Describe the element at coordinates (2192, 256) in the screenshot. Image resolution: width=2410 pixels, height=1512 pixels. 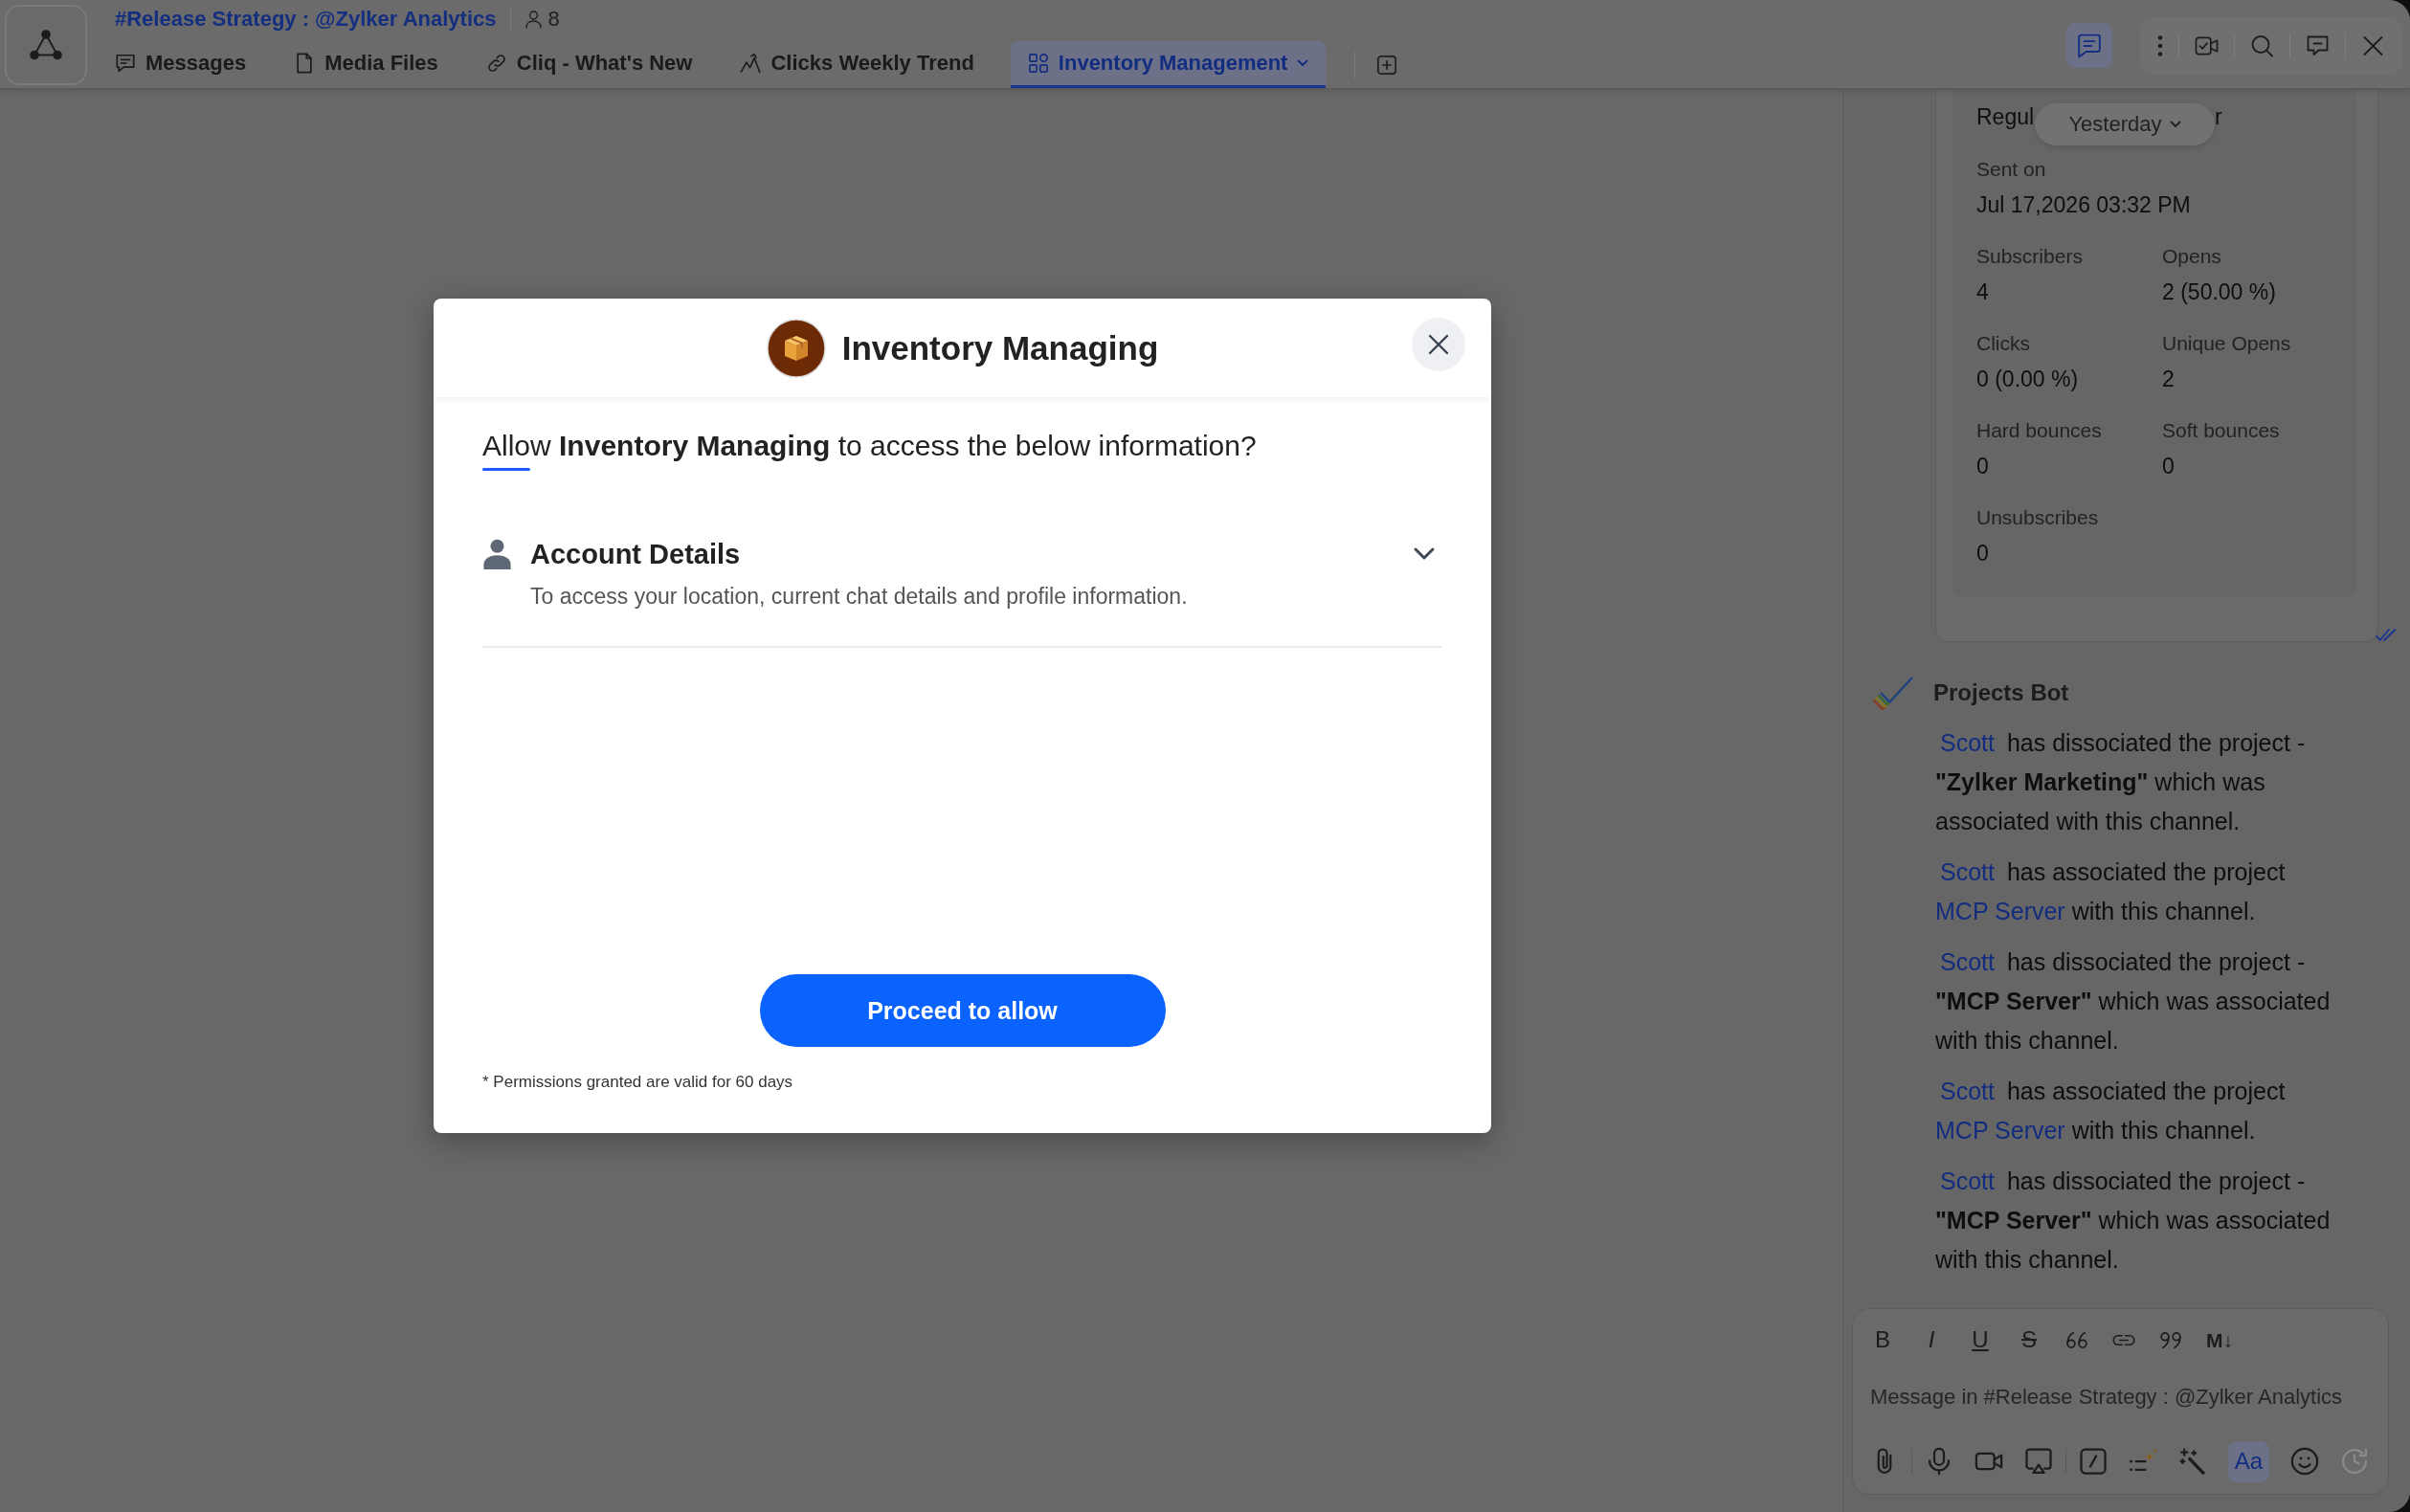
I see `stat-label: Opens` at that location.